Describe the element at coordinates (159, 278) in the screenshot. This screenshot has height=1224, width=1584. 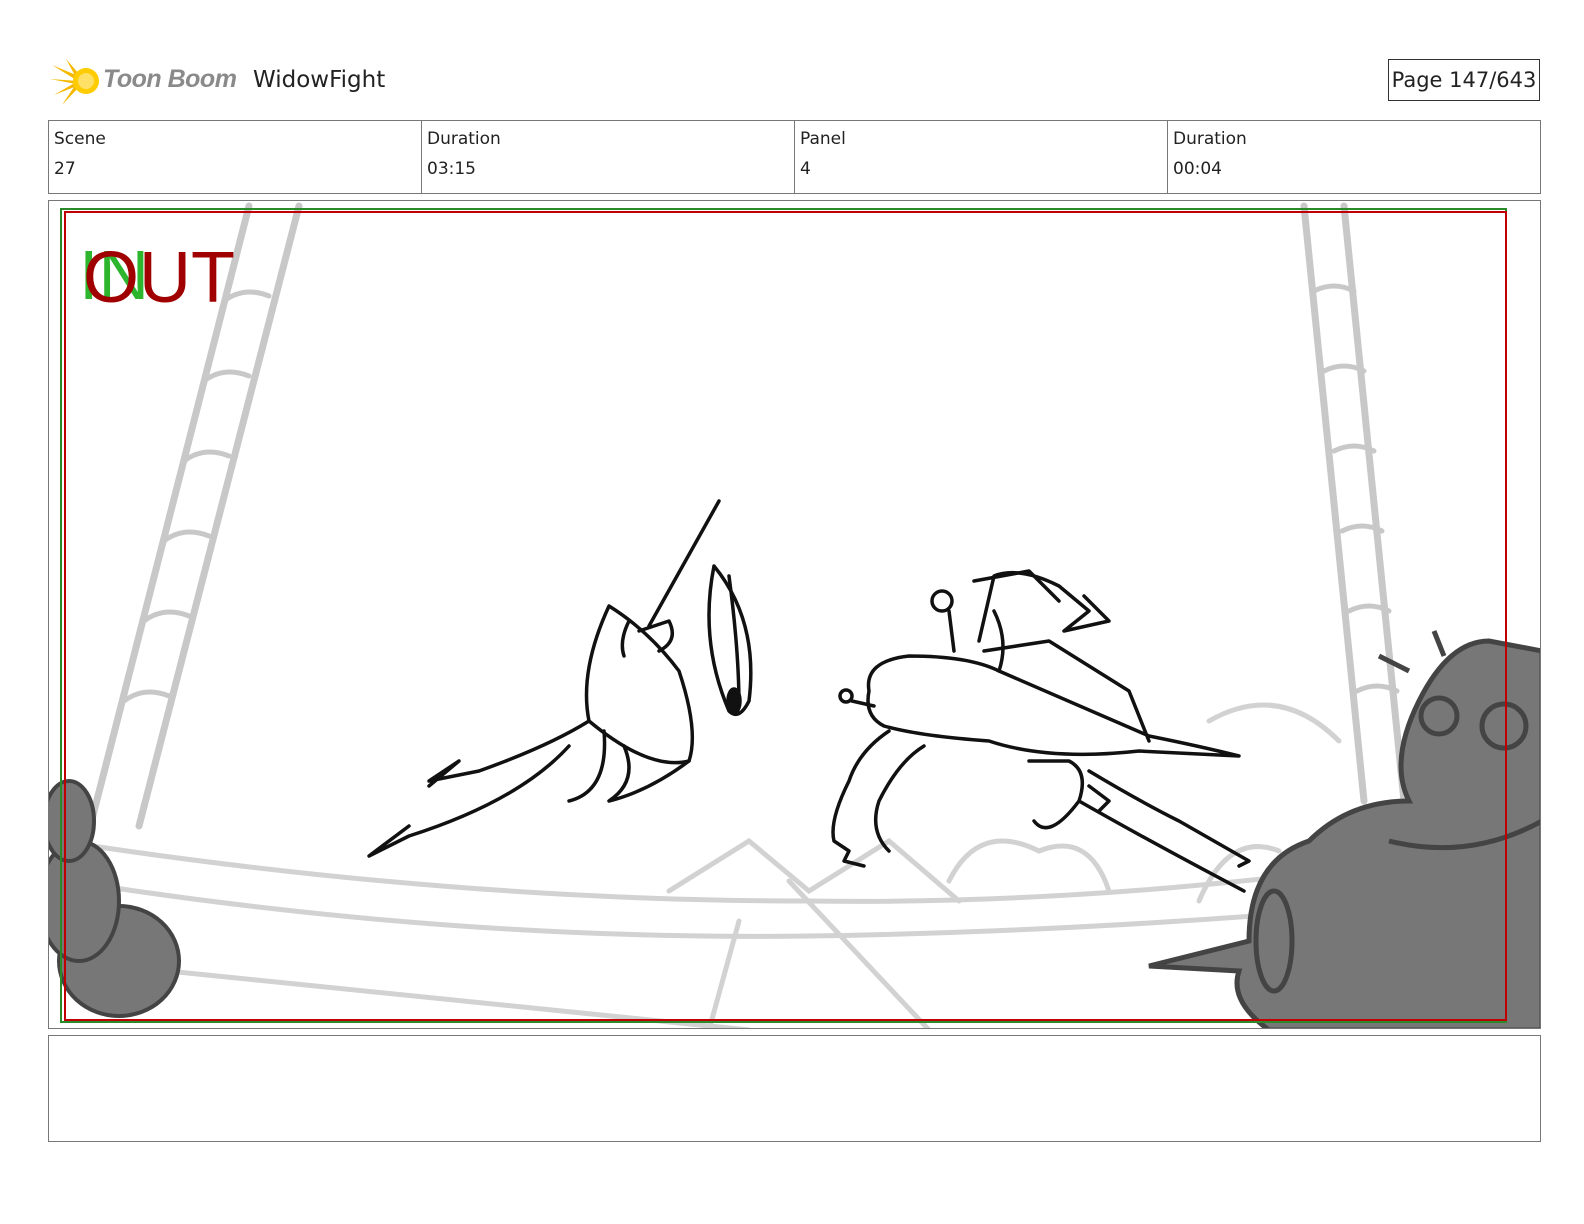
I see `out-marker: OUT` at that location.